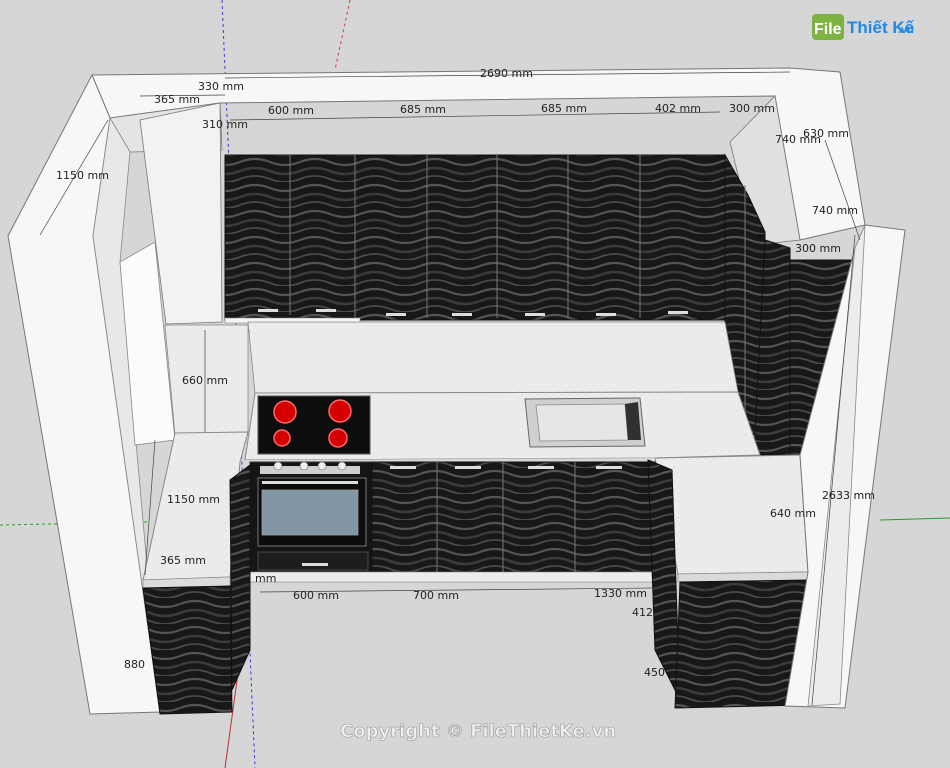 The width and height of the screenshot is (950, 768). I want to click on dim-right-upper-depth-3: 740 mm, so click(835, 210).